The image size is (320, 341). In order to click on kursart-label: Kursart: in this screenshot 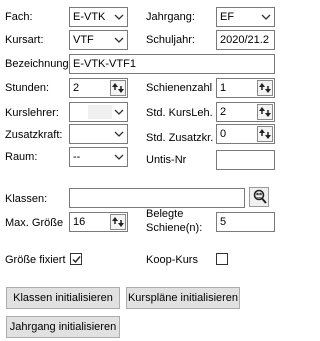, I will do `click(24, 40)`.